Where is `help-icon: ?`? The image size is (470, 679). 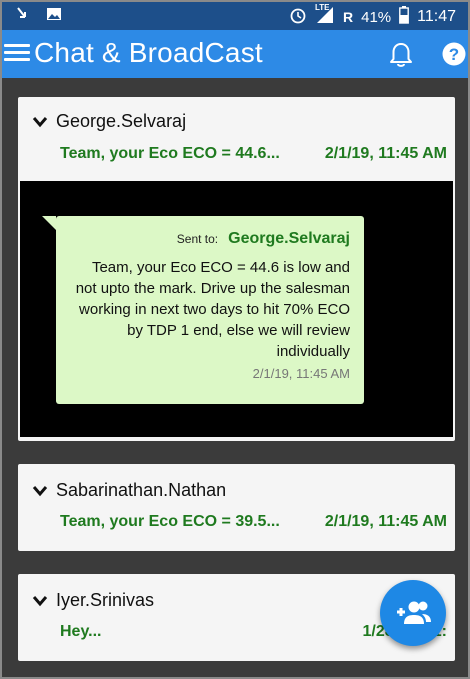 help-icon: ? is located at coordinates (454, 54).